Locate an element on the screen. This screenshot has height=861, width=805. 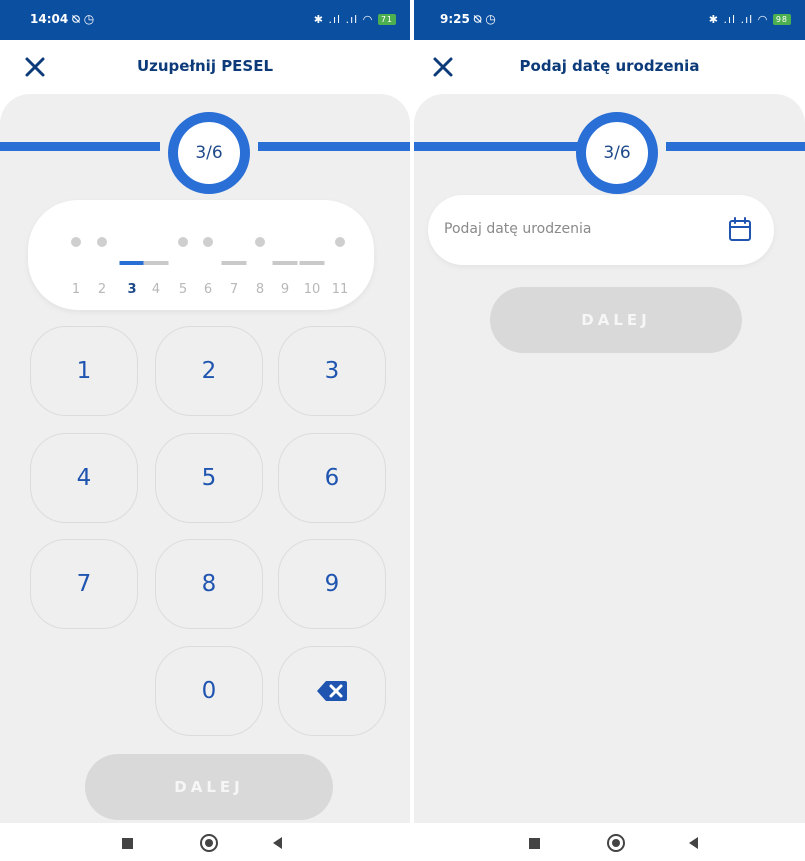
app-header: Podaj datę urodzenia is located at coordinates (609, 67).